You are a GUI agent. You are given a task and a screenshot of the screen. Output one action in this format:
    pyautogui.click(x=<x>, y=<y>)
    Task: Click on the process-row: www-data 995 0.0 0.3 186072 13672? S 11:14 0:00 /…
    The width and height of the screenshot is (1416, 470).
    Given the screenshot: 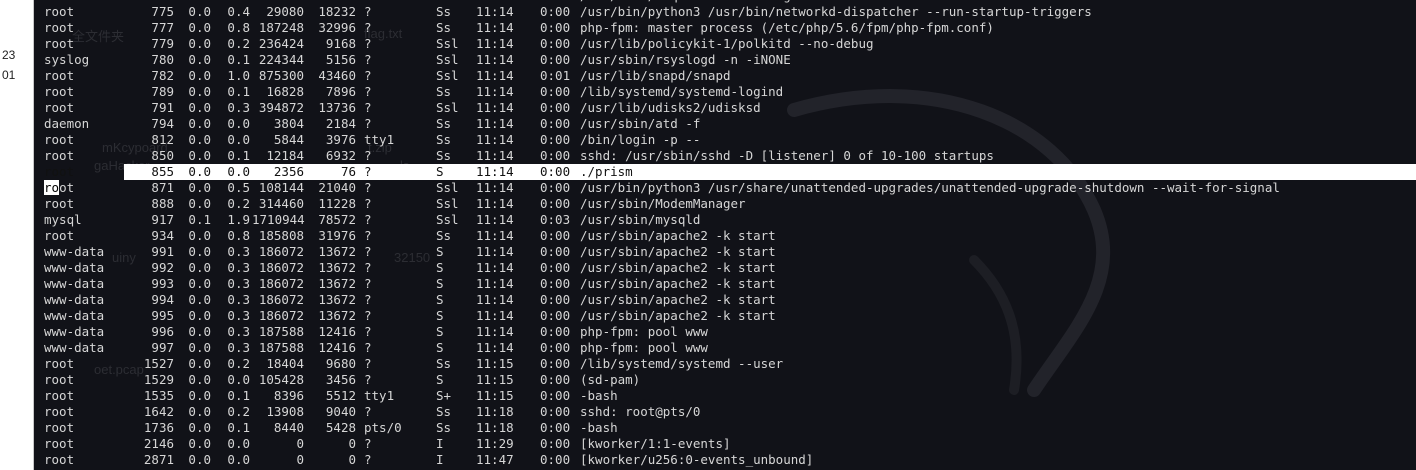 What is the action you would take?
    pyautogui.click(x=725, y=316)
    